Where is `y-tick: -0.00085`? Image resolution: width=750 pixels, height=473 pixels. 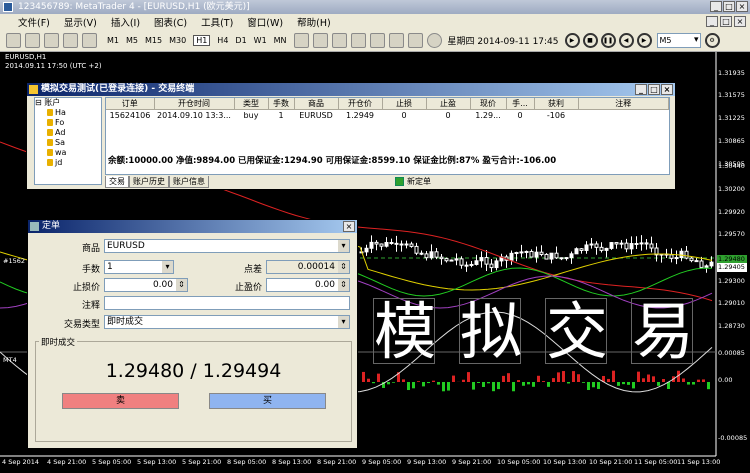 y-tick: -0.00085 is located at coordinates (733, 438).